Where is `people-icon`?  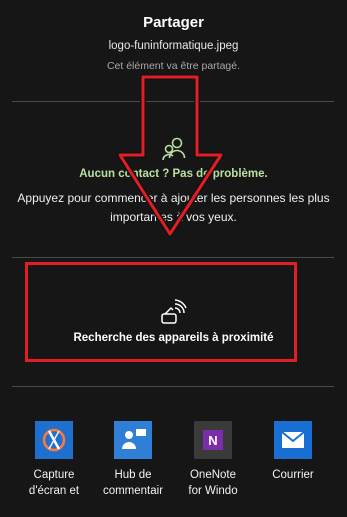 people-icon is located at coordinates (174, 149).